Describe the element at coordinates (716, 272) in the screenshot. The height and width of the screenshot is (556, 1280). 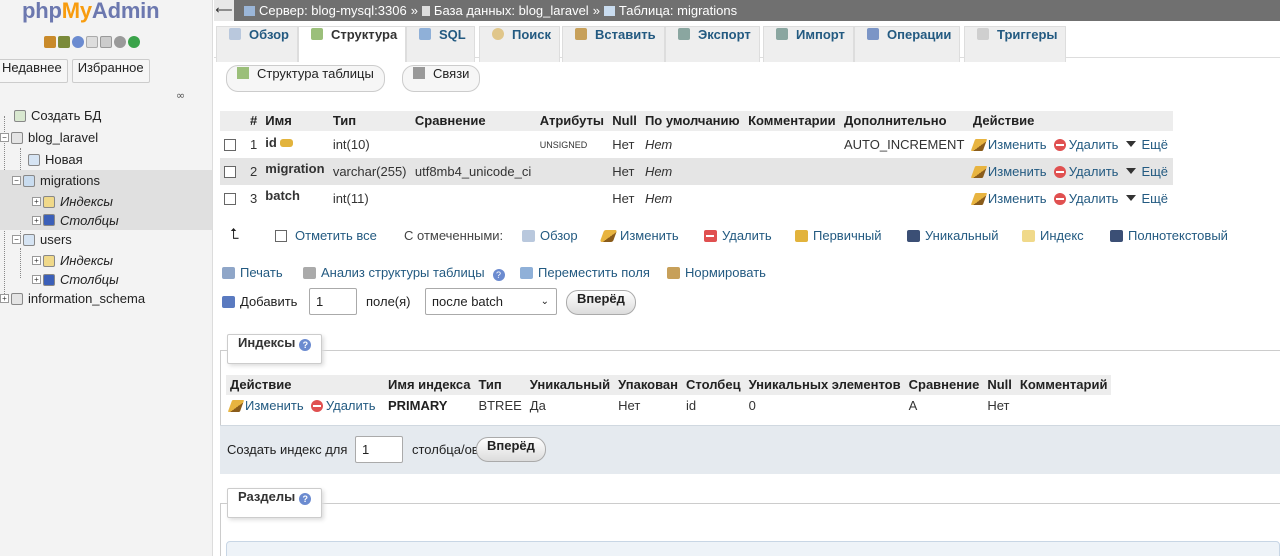
I see `normalize-button: Нормировать` at that location.